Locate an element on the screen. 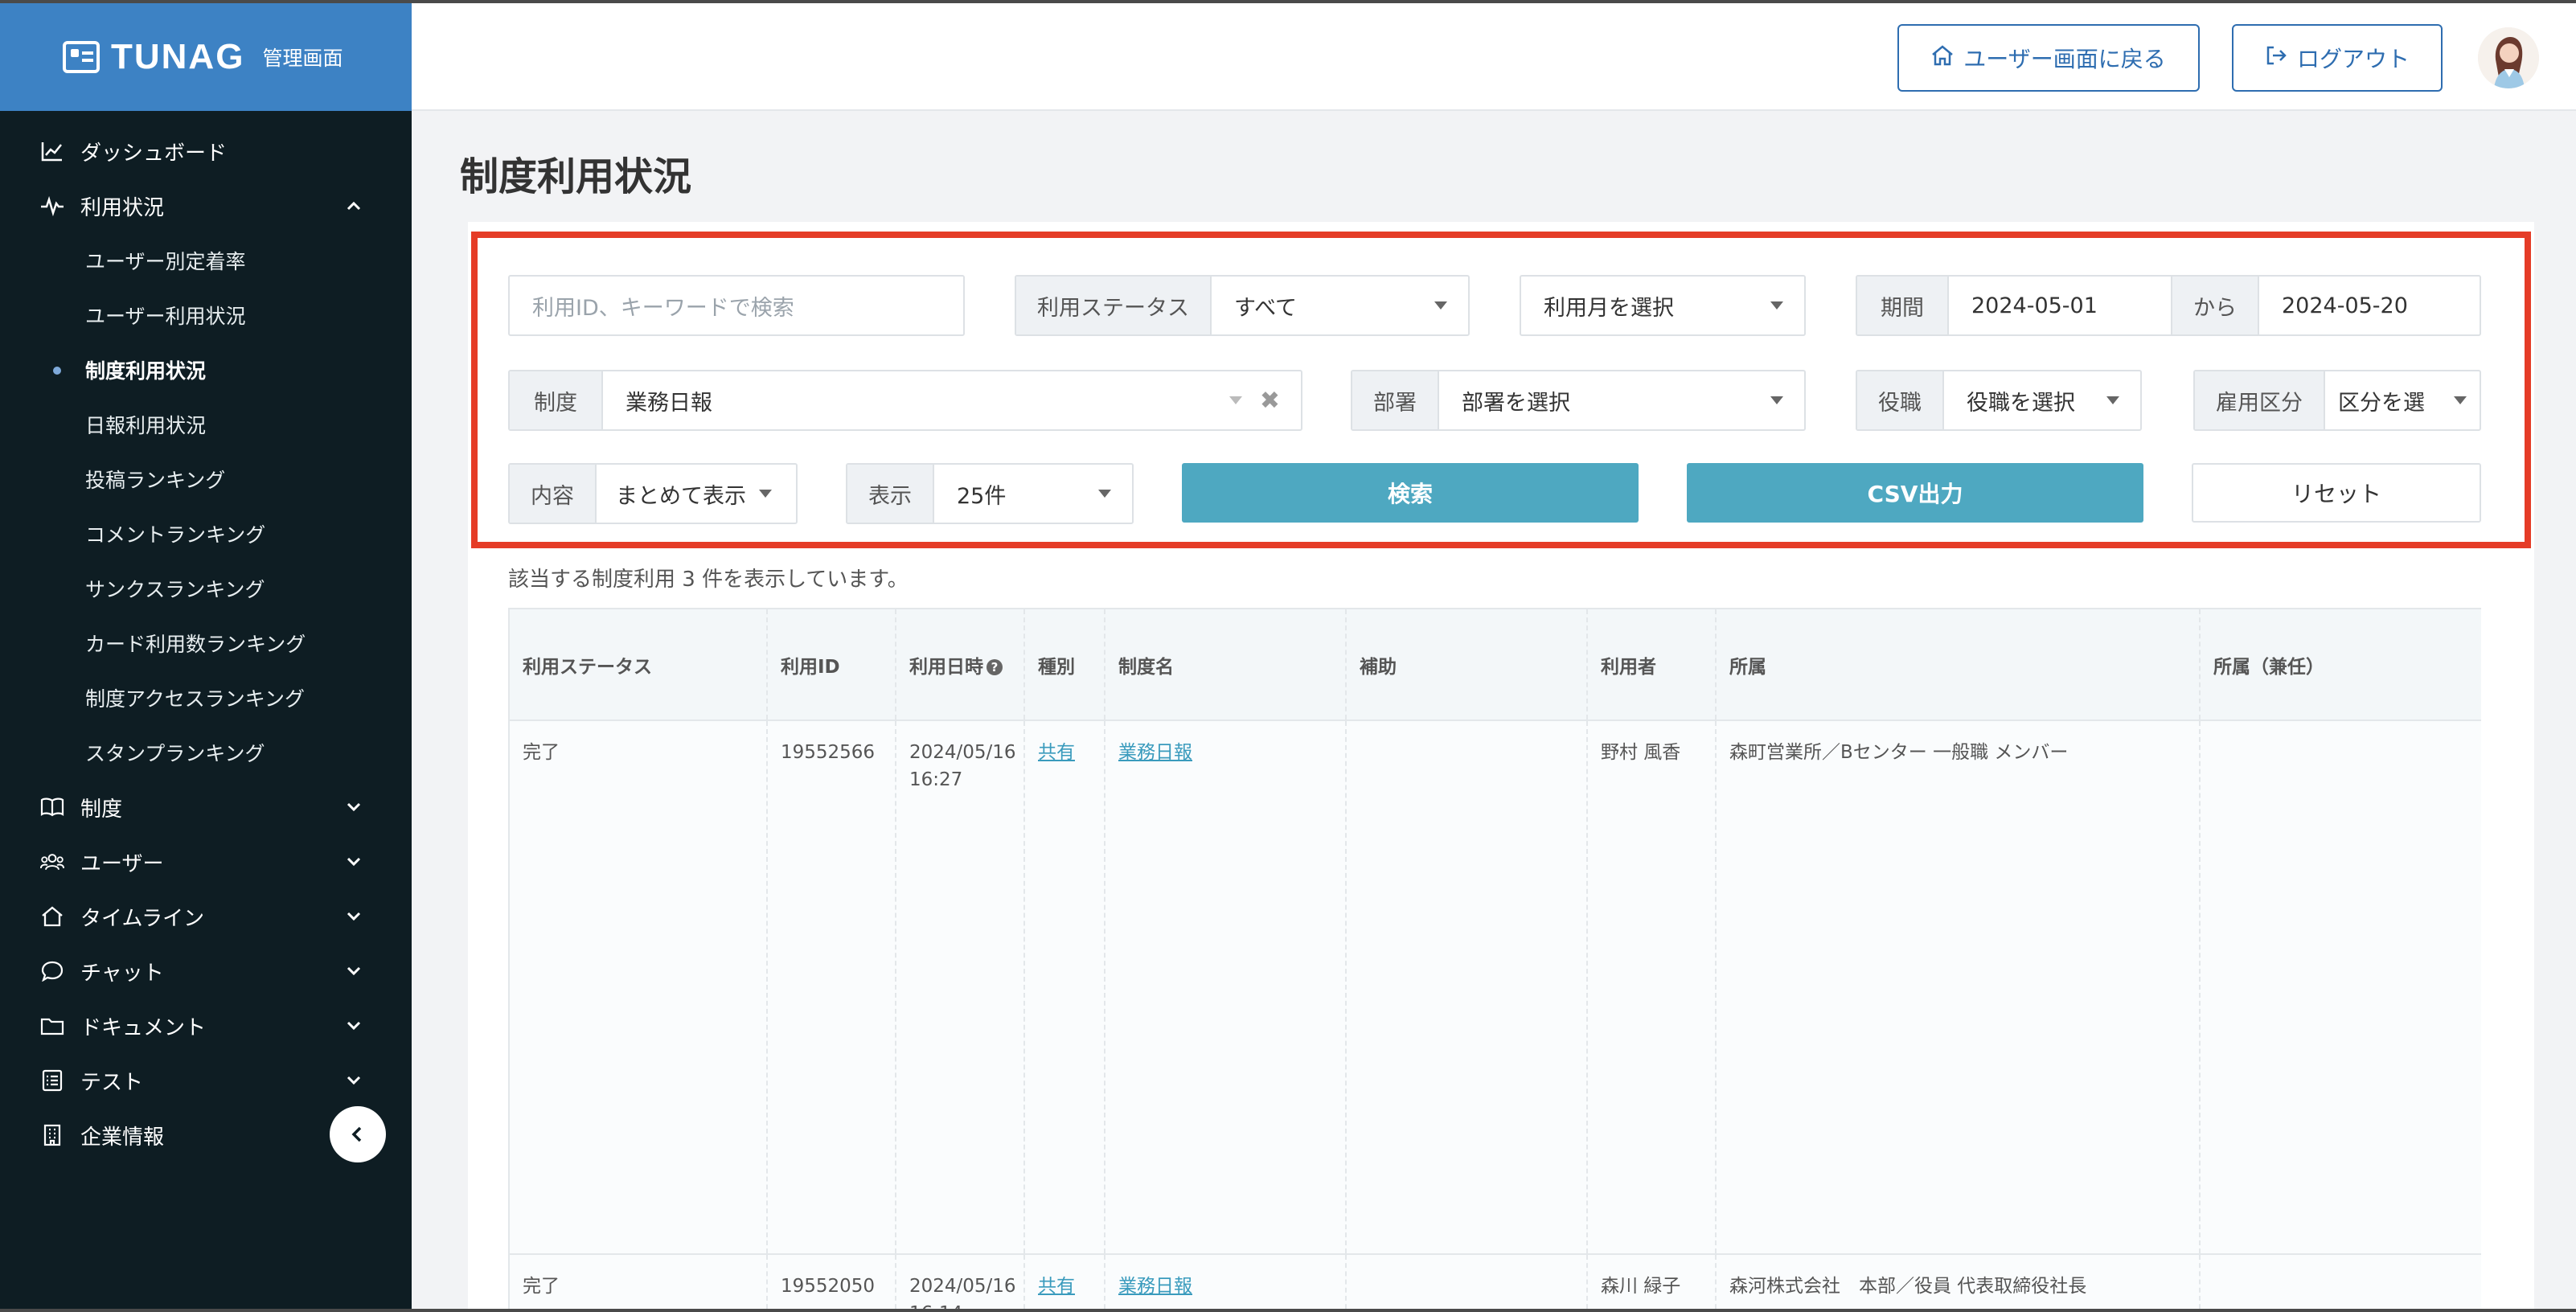  period-to-input: 2024-05-20 is located at coordinates (2369, 305).